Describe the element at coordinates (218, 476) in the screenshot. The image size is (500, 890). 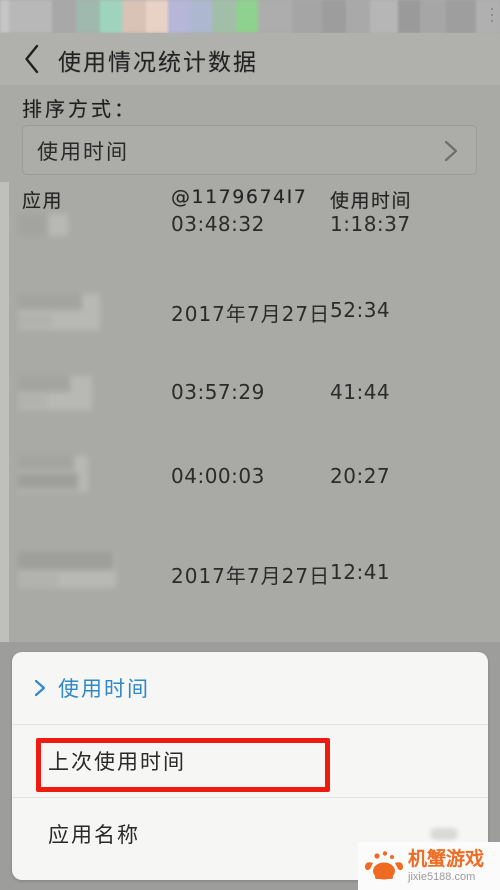
I see `cell-last-used: 04:00:03` at that location.